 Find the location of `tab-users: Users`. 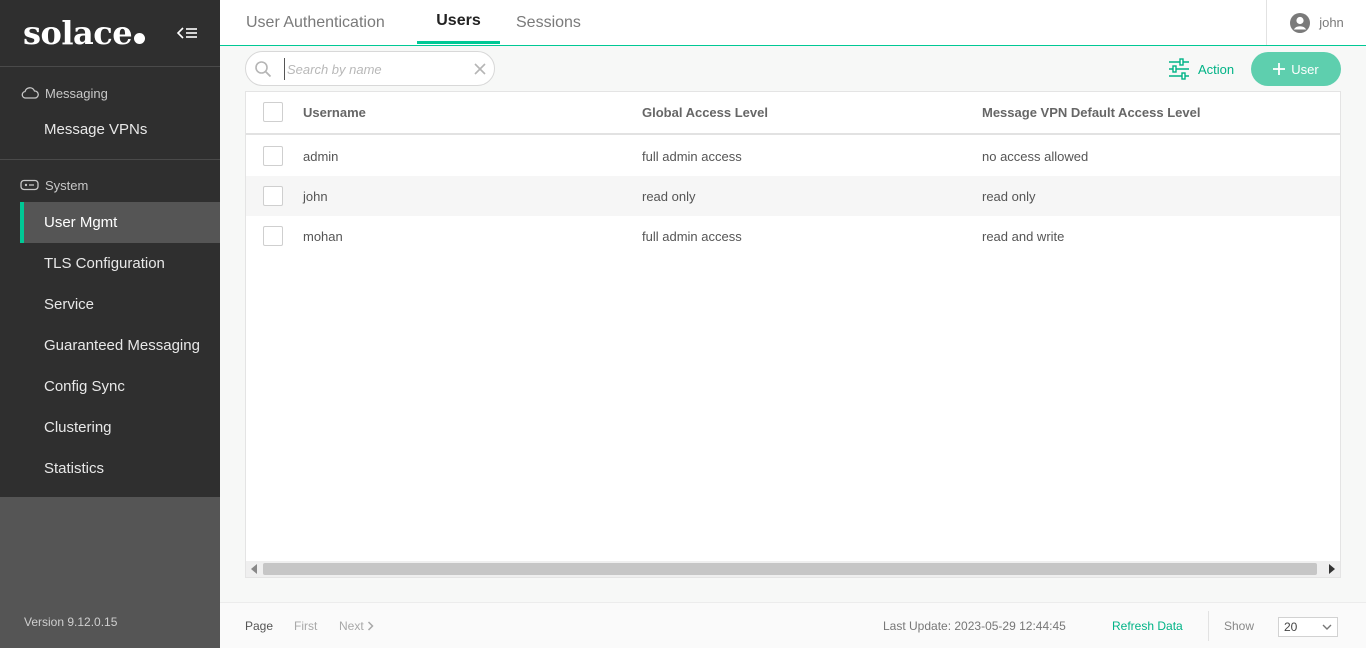

tab-users: Users is located at coordinates (458, 22).